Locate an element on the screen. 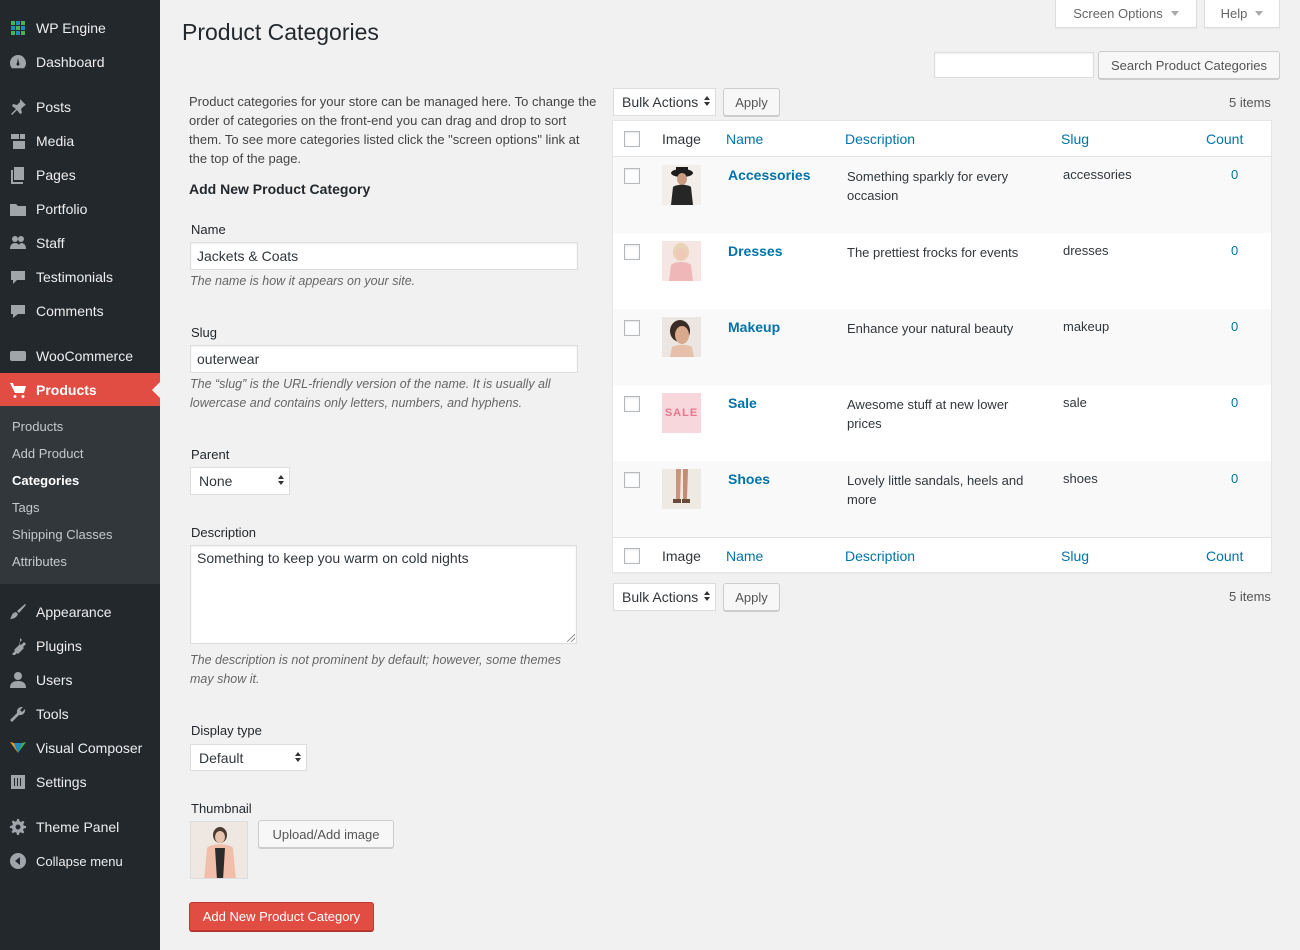 Image resolution: width=1300 pixels, height=950 pixels. description-label: Description is located at coordinates (224, 532).